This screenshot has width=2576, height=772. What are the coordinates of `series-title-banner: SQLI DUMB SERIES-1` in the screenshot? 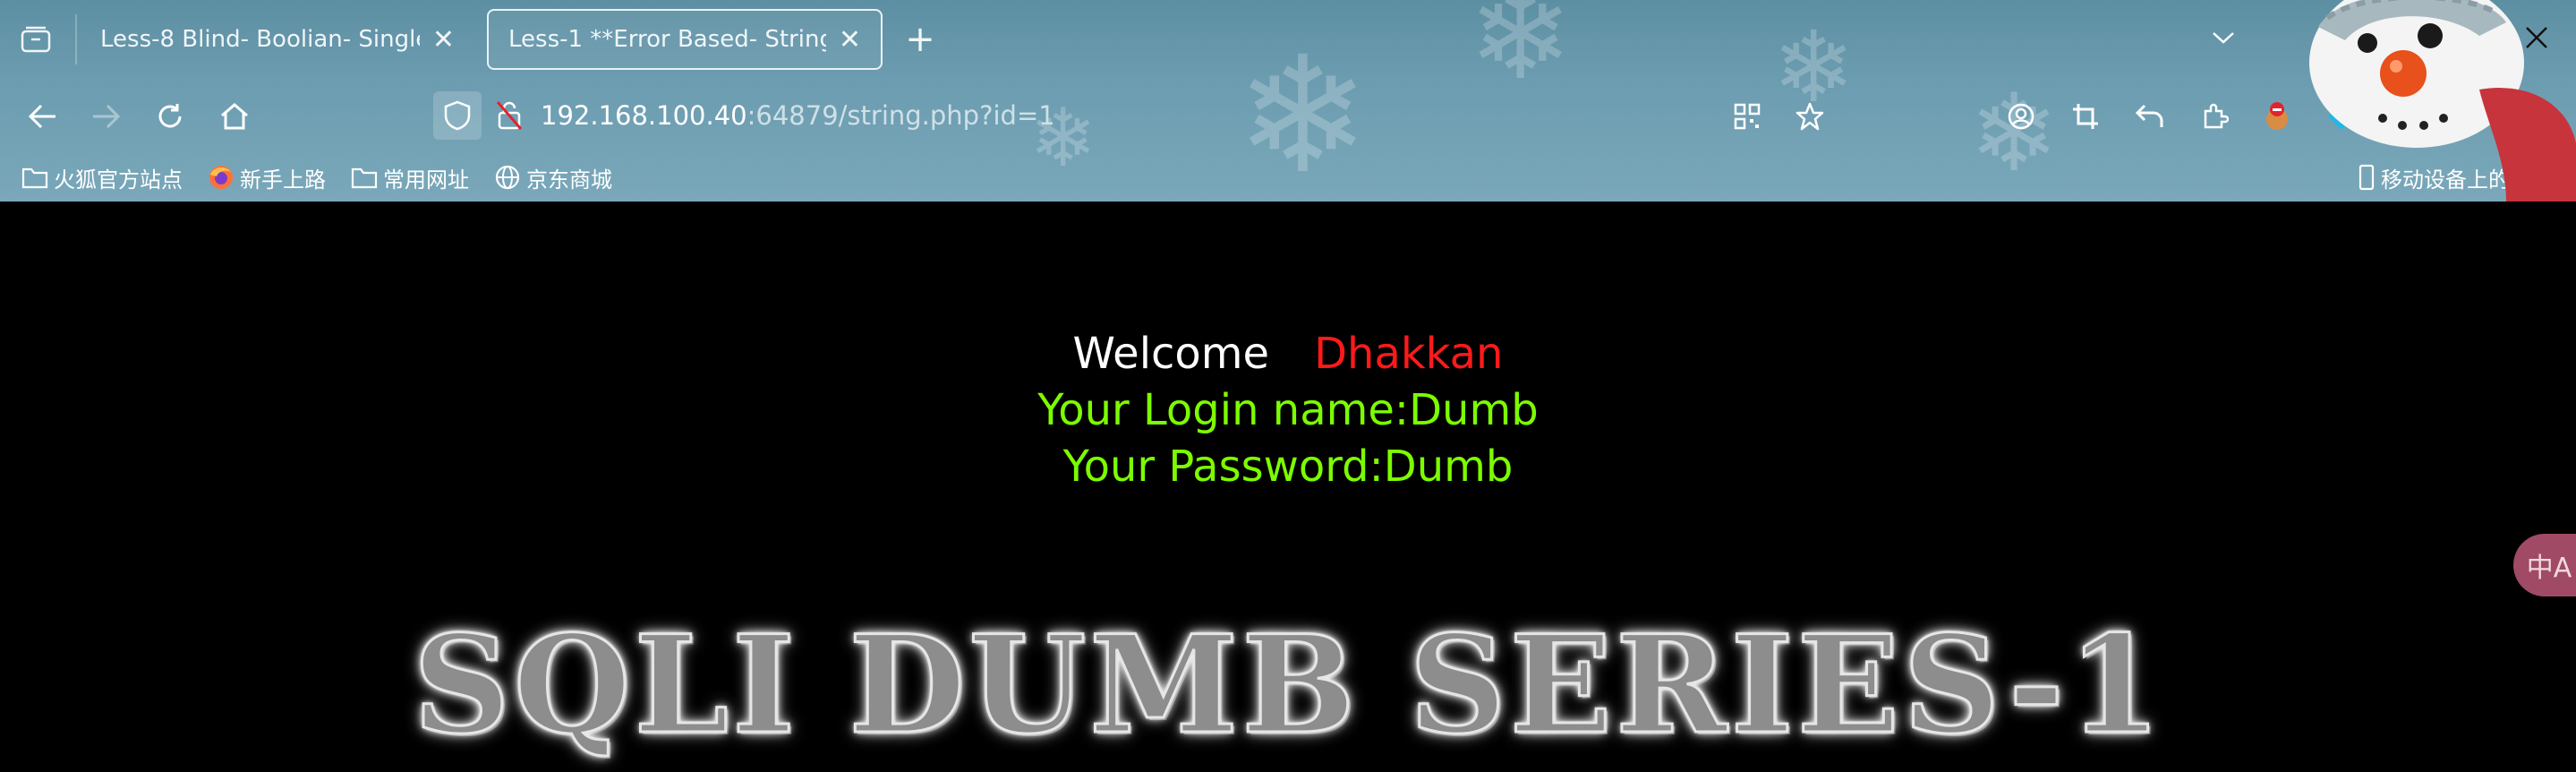 It's located at (1288, 685).